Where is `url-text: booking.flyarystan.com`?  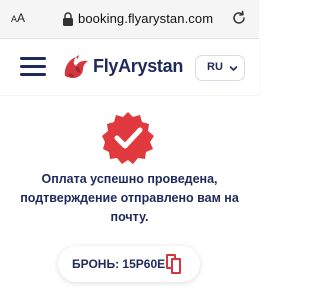 url-text: booking.flyarystan.com is located at coordinates (145, 18).